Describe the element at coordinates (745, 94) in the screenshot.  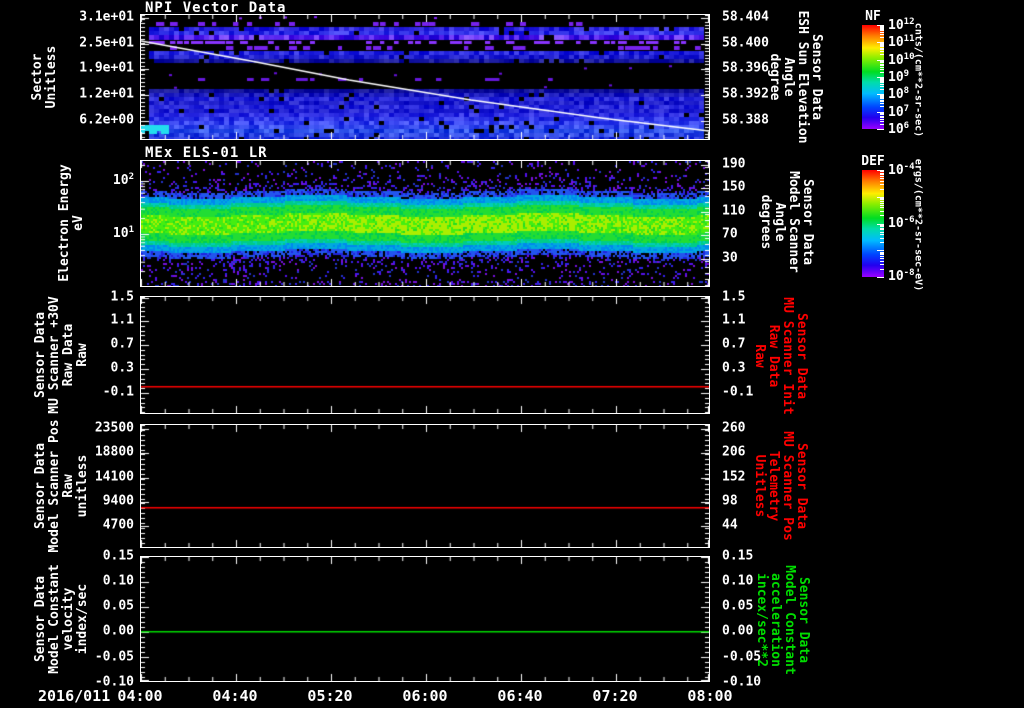
I see `y2-tick-label: 58.392` at that location.